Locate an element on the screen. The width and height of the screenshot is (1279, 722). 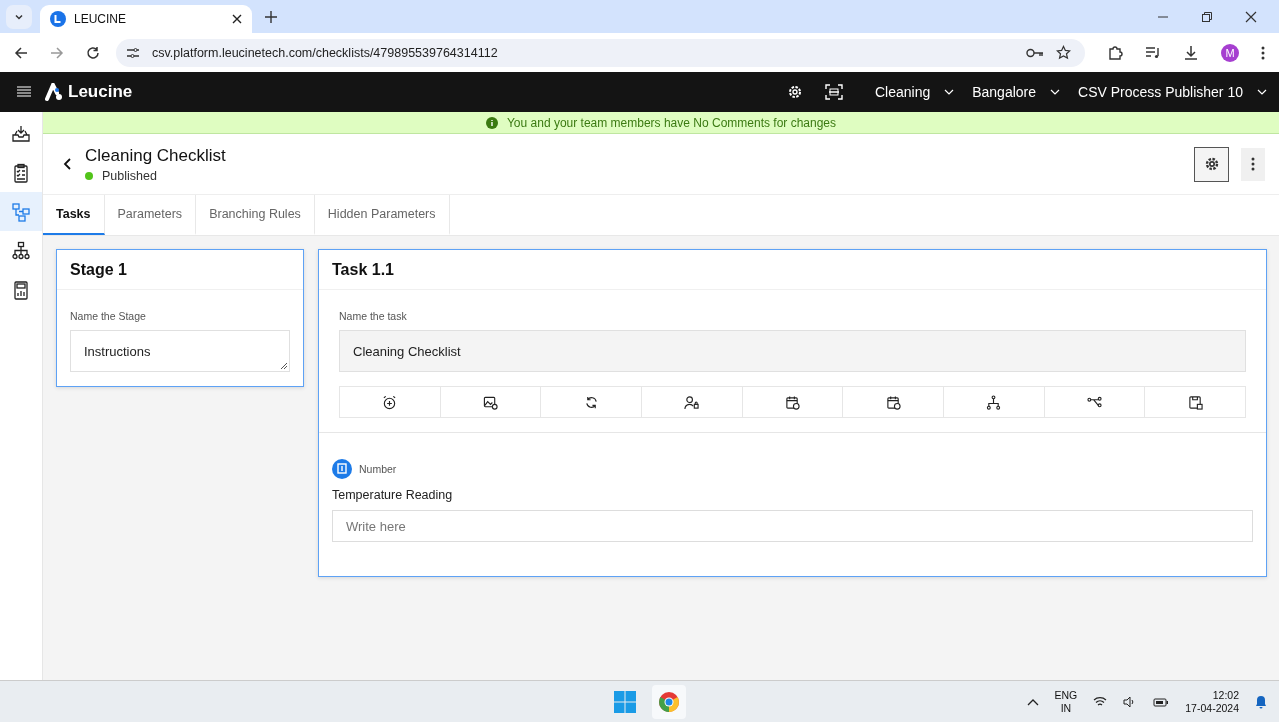
tab: Tasks is located at coordinates (74, 215).